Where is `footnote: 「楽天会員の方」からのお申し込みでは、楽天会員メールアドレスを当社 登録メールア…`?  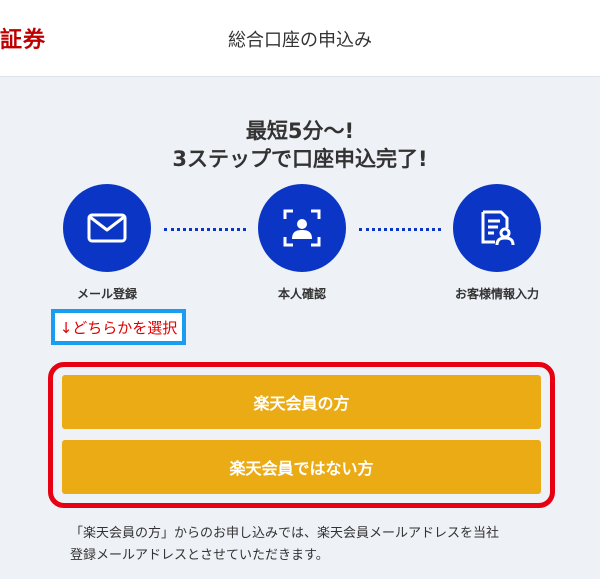 footnote: 「楽天会員の方」からのお申し込みでは、楽天会員メールアドレスを当社 登録メールア… is located at coordinates (305, 545).